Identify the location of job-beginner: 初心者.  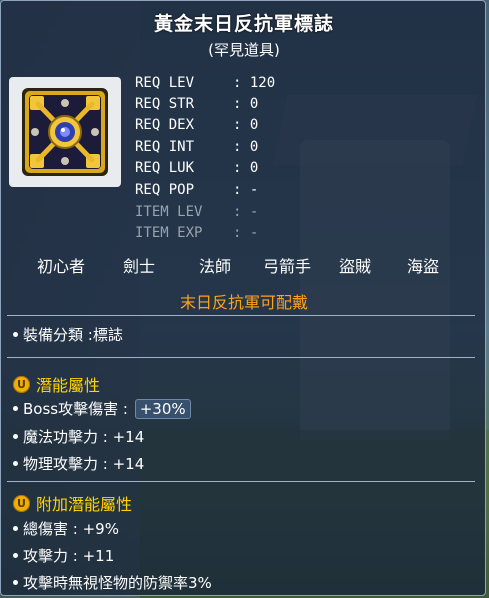
(61, 266).